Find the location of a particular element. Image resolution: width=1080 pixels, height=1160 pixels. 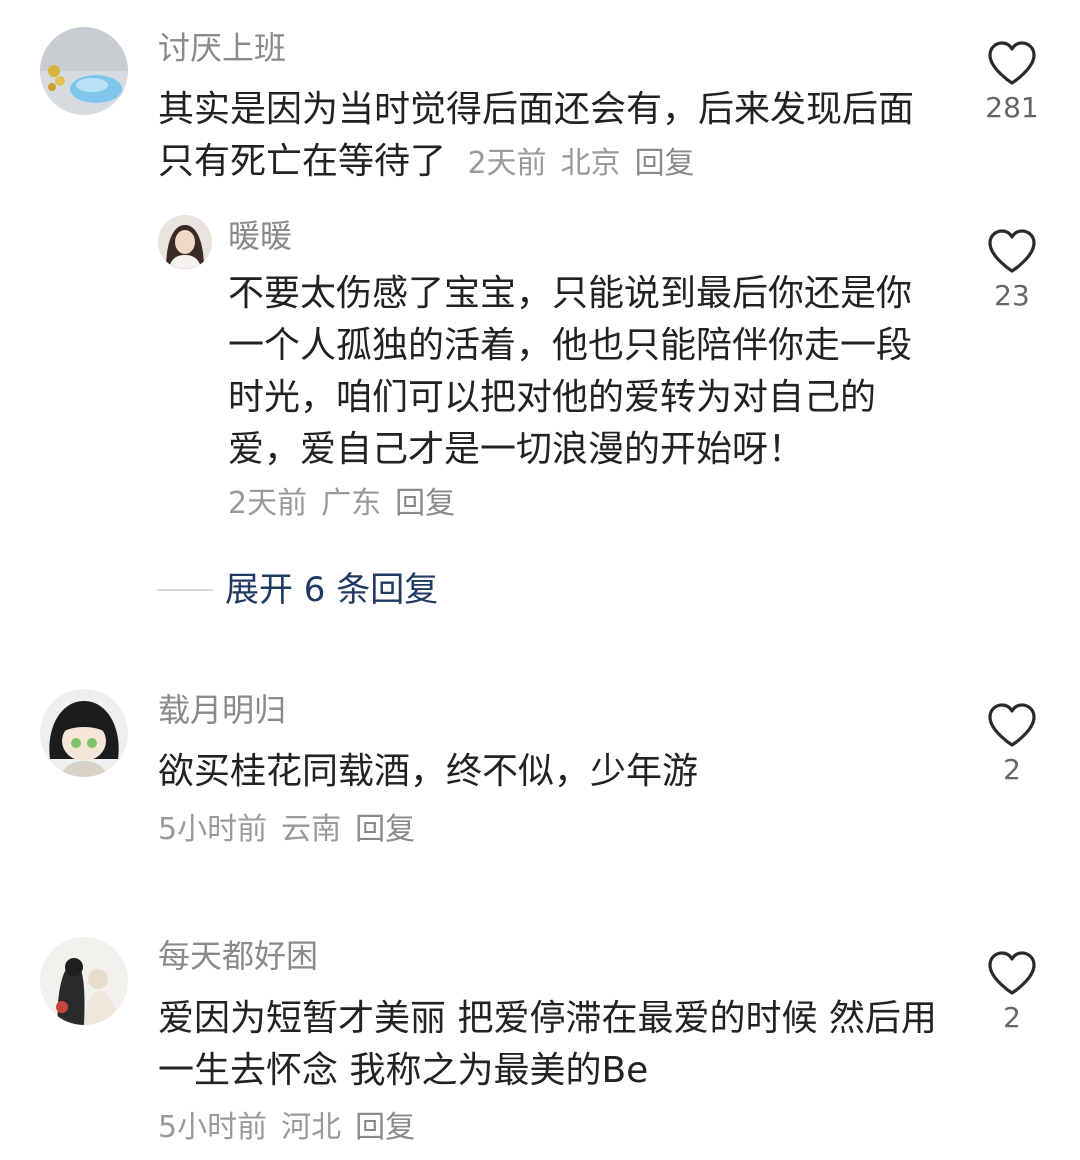

comment-meta: 5小时前 河北 回复 is located at coordinates (293, 1128).